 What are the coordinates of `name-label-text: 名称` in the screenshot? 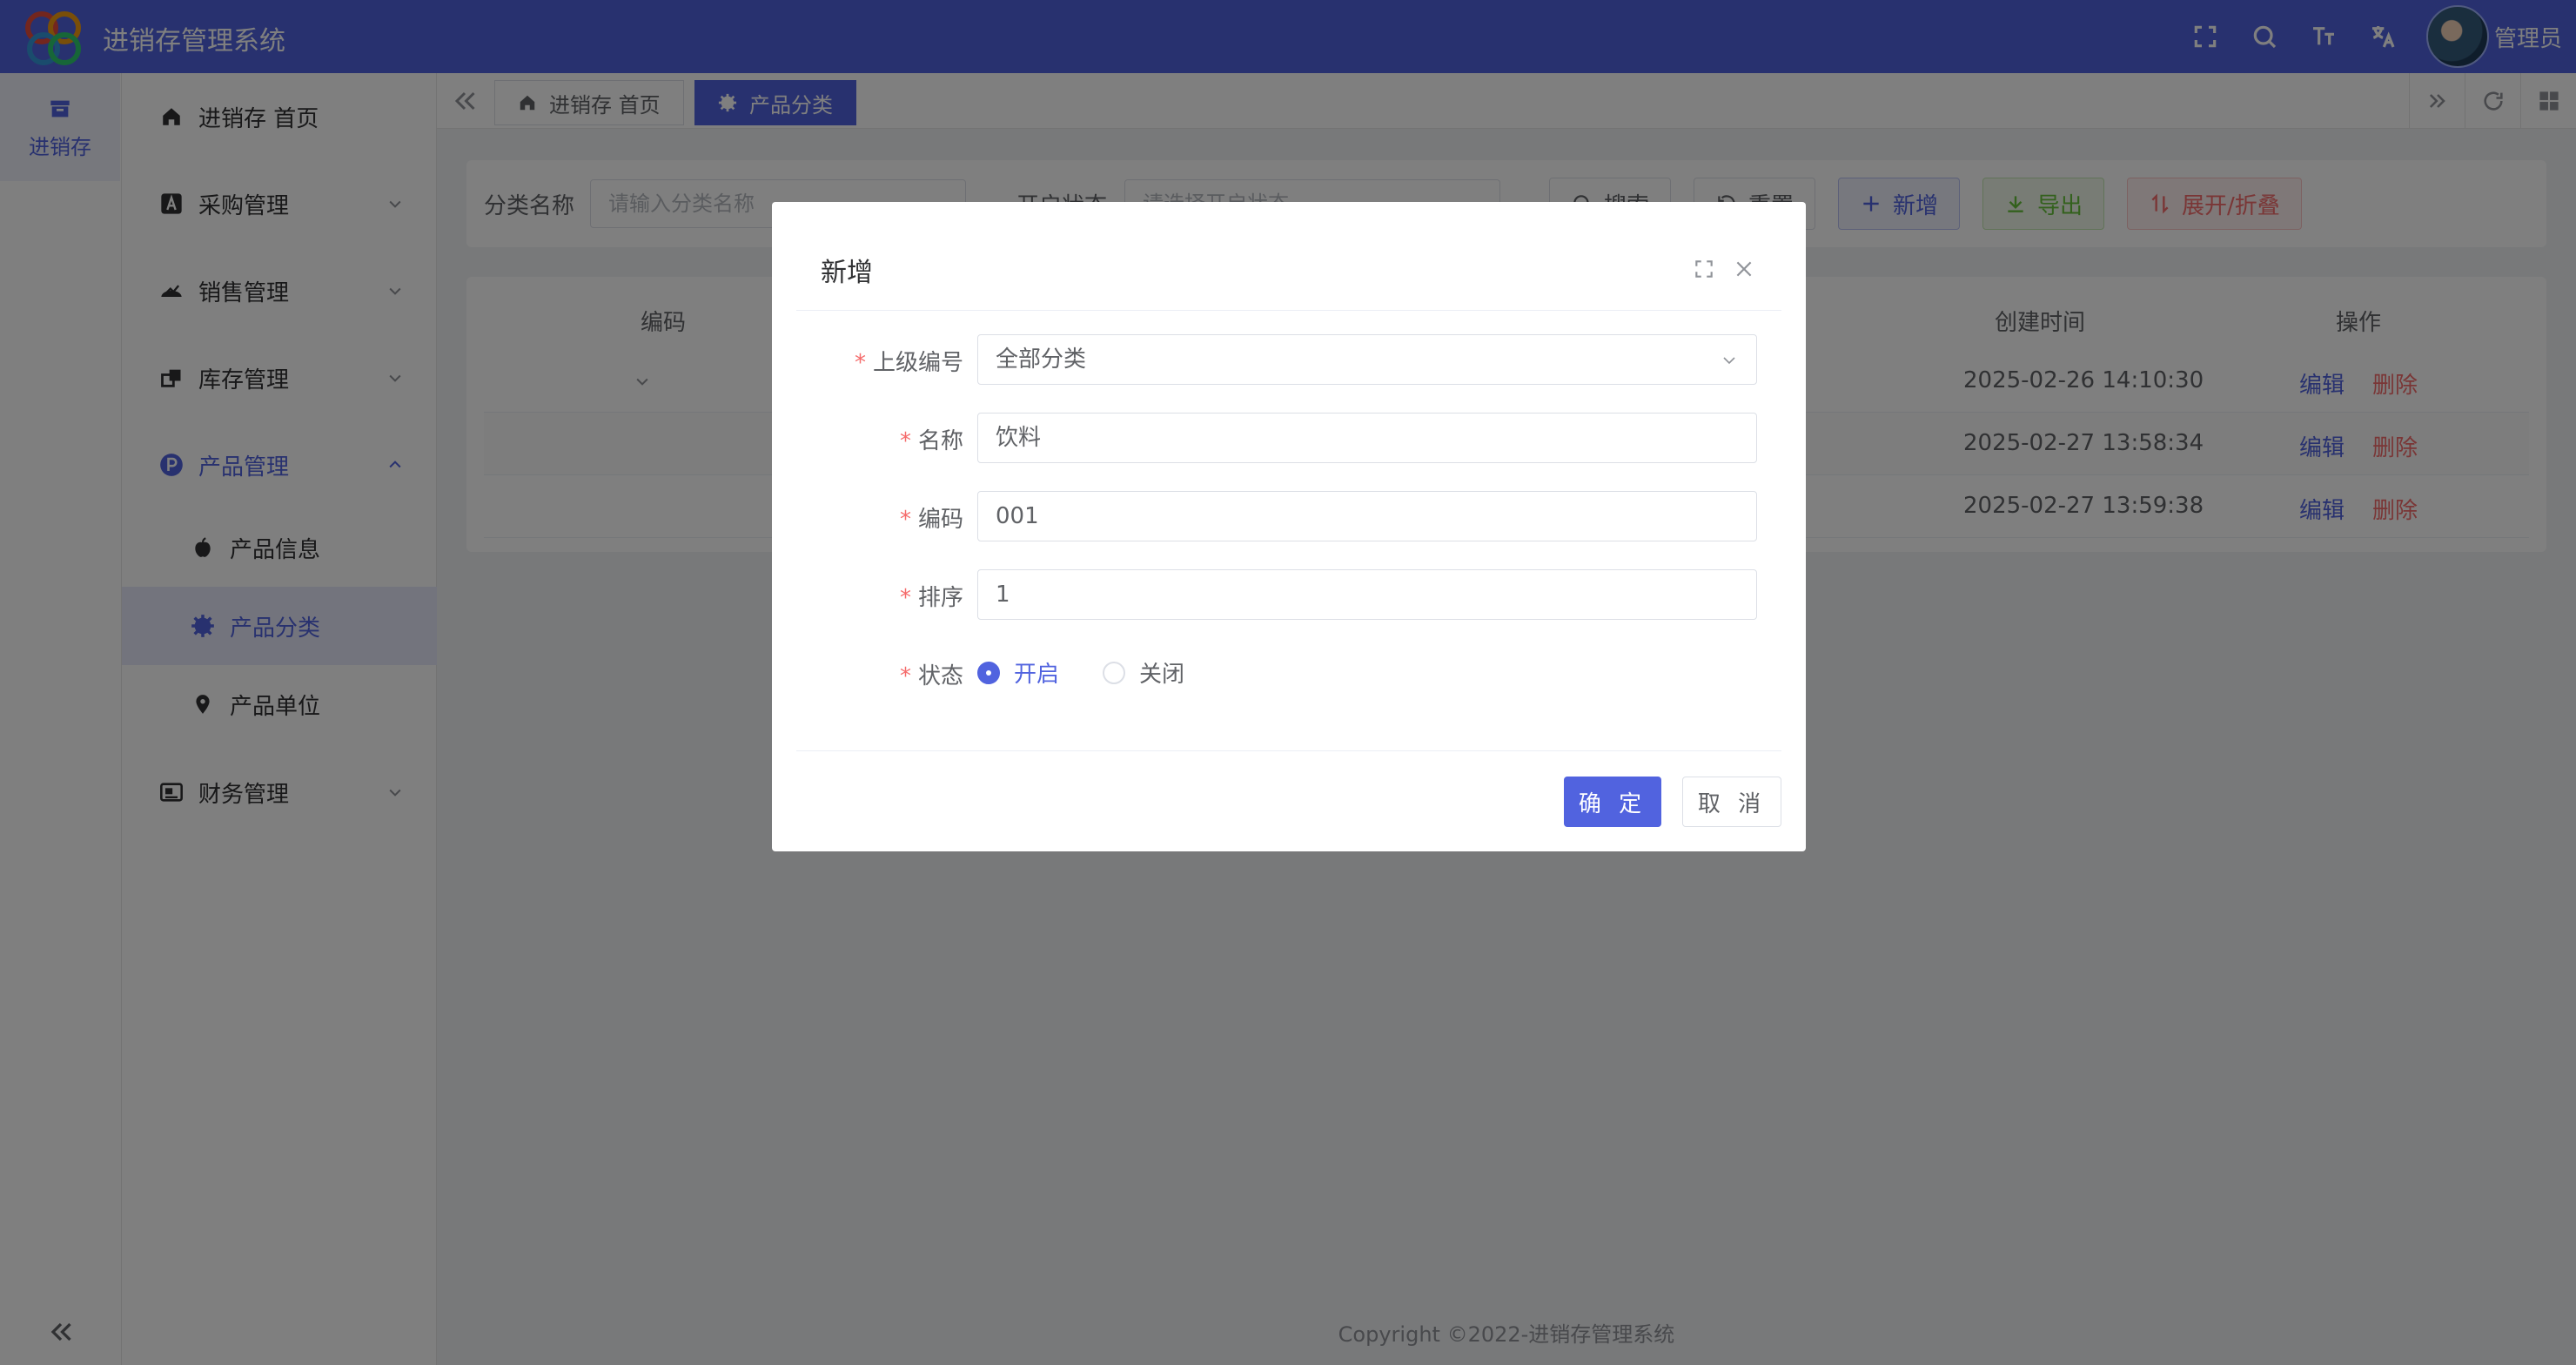 It's located at (940, 441).